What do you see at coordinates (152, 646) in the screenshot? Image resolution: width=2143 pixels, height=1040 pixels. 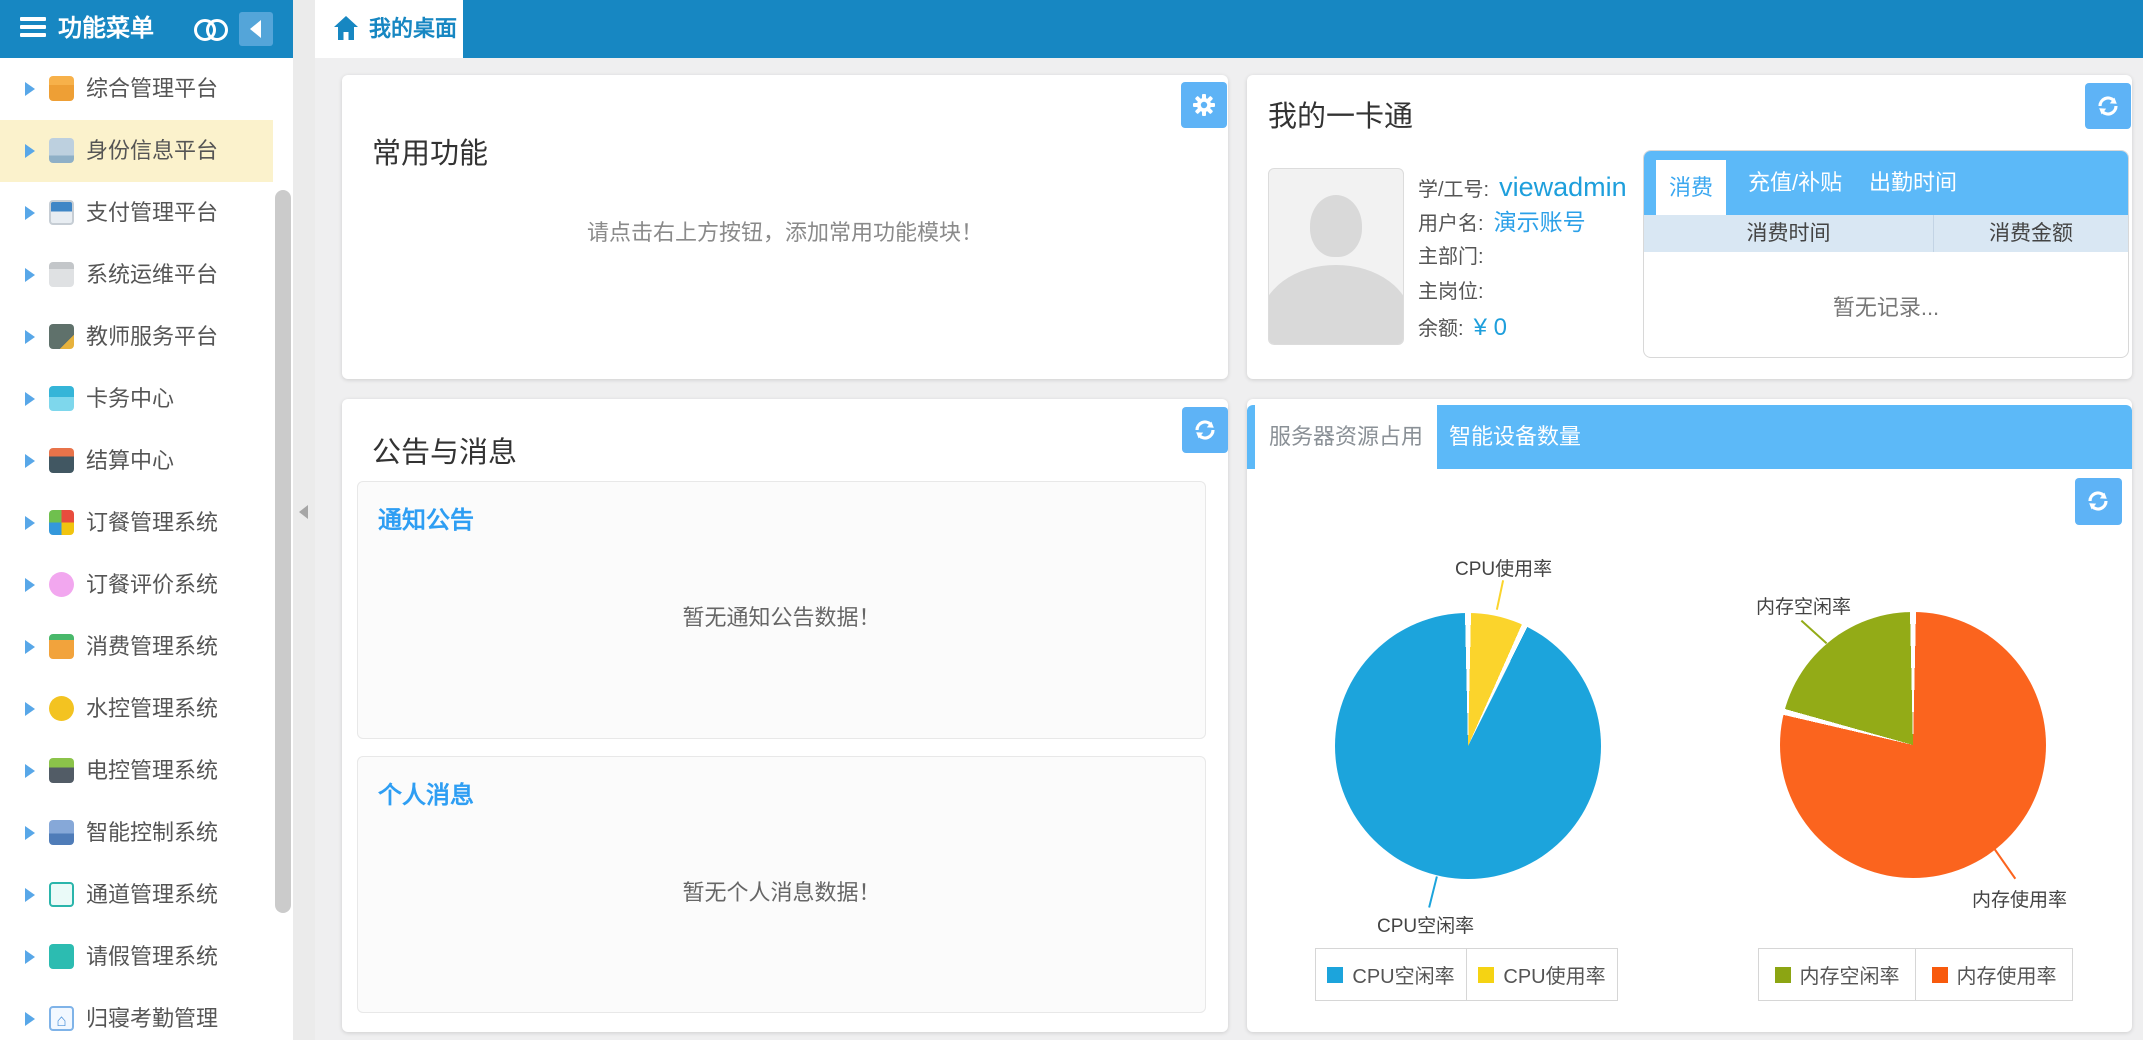 I see `sidebar-item-label: 消费管理系统` at bounding box center [152, 646].